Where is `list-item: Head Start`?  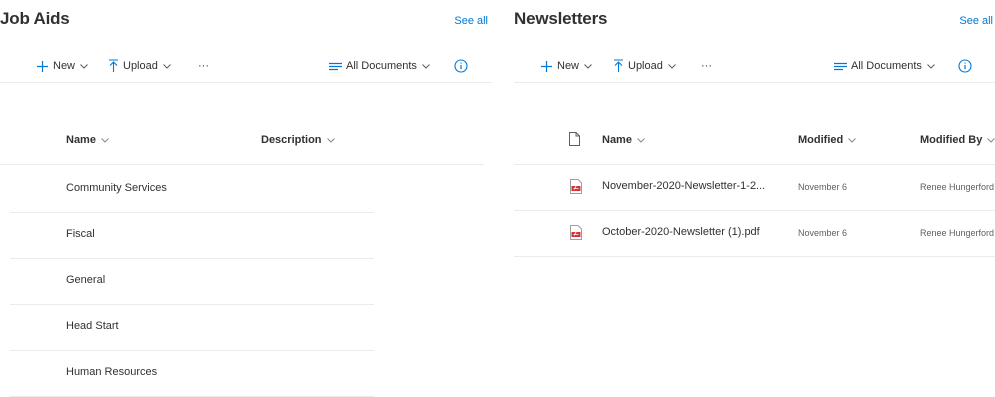
list-item: Head Start is located at coordinates (192, 327).